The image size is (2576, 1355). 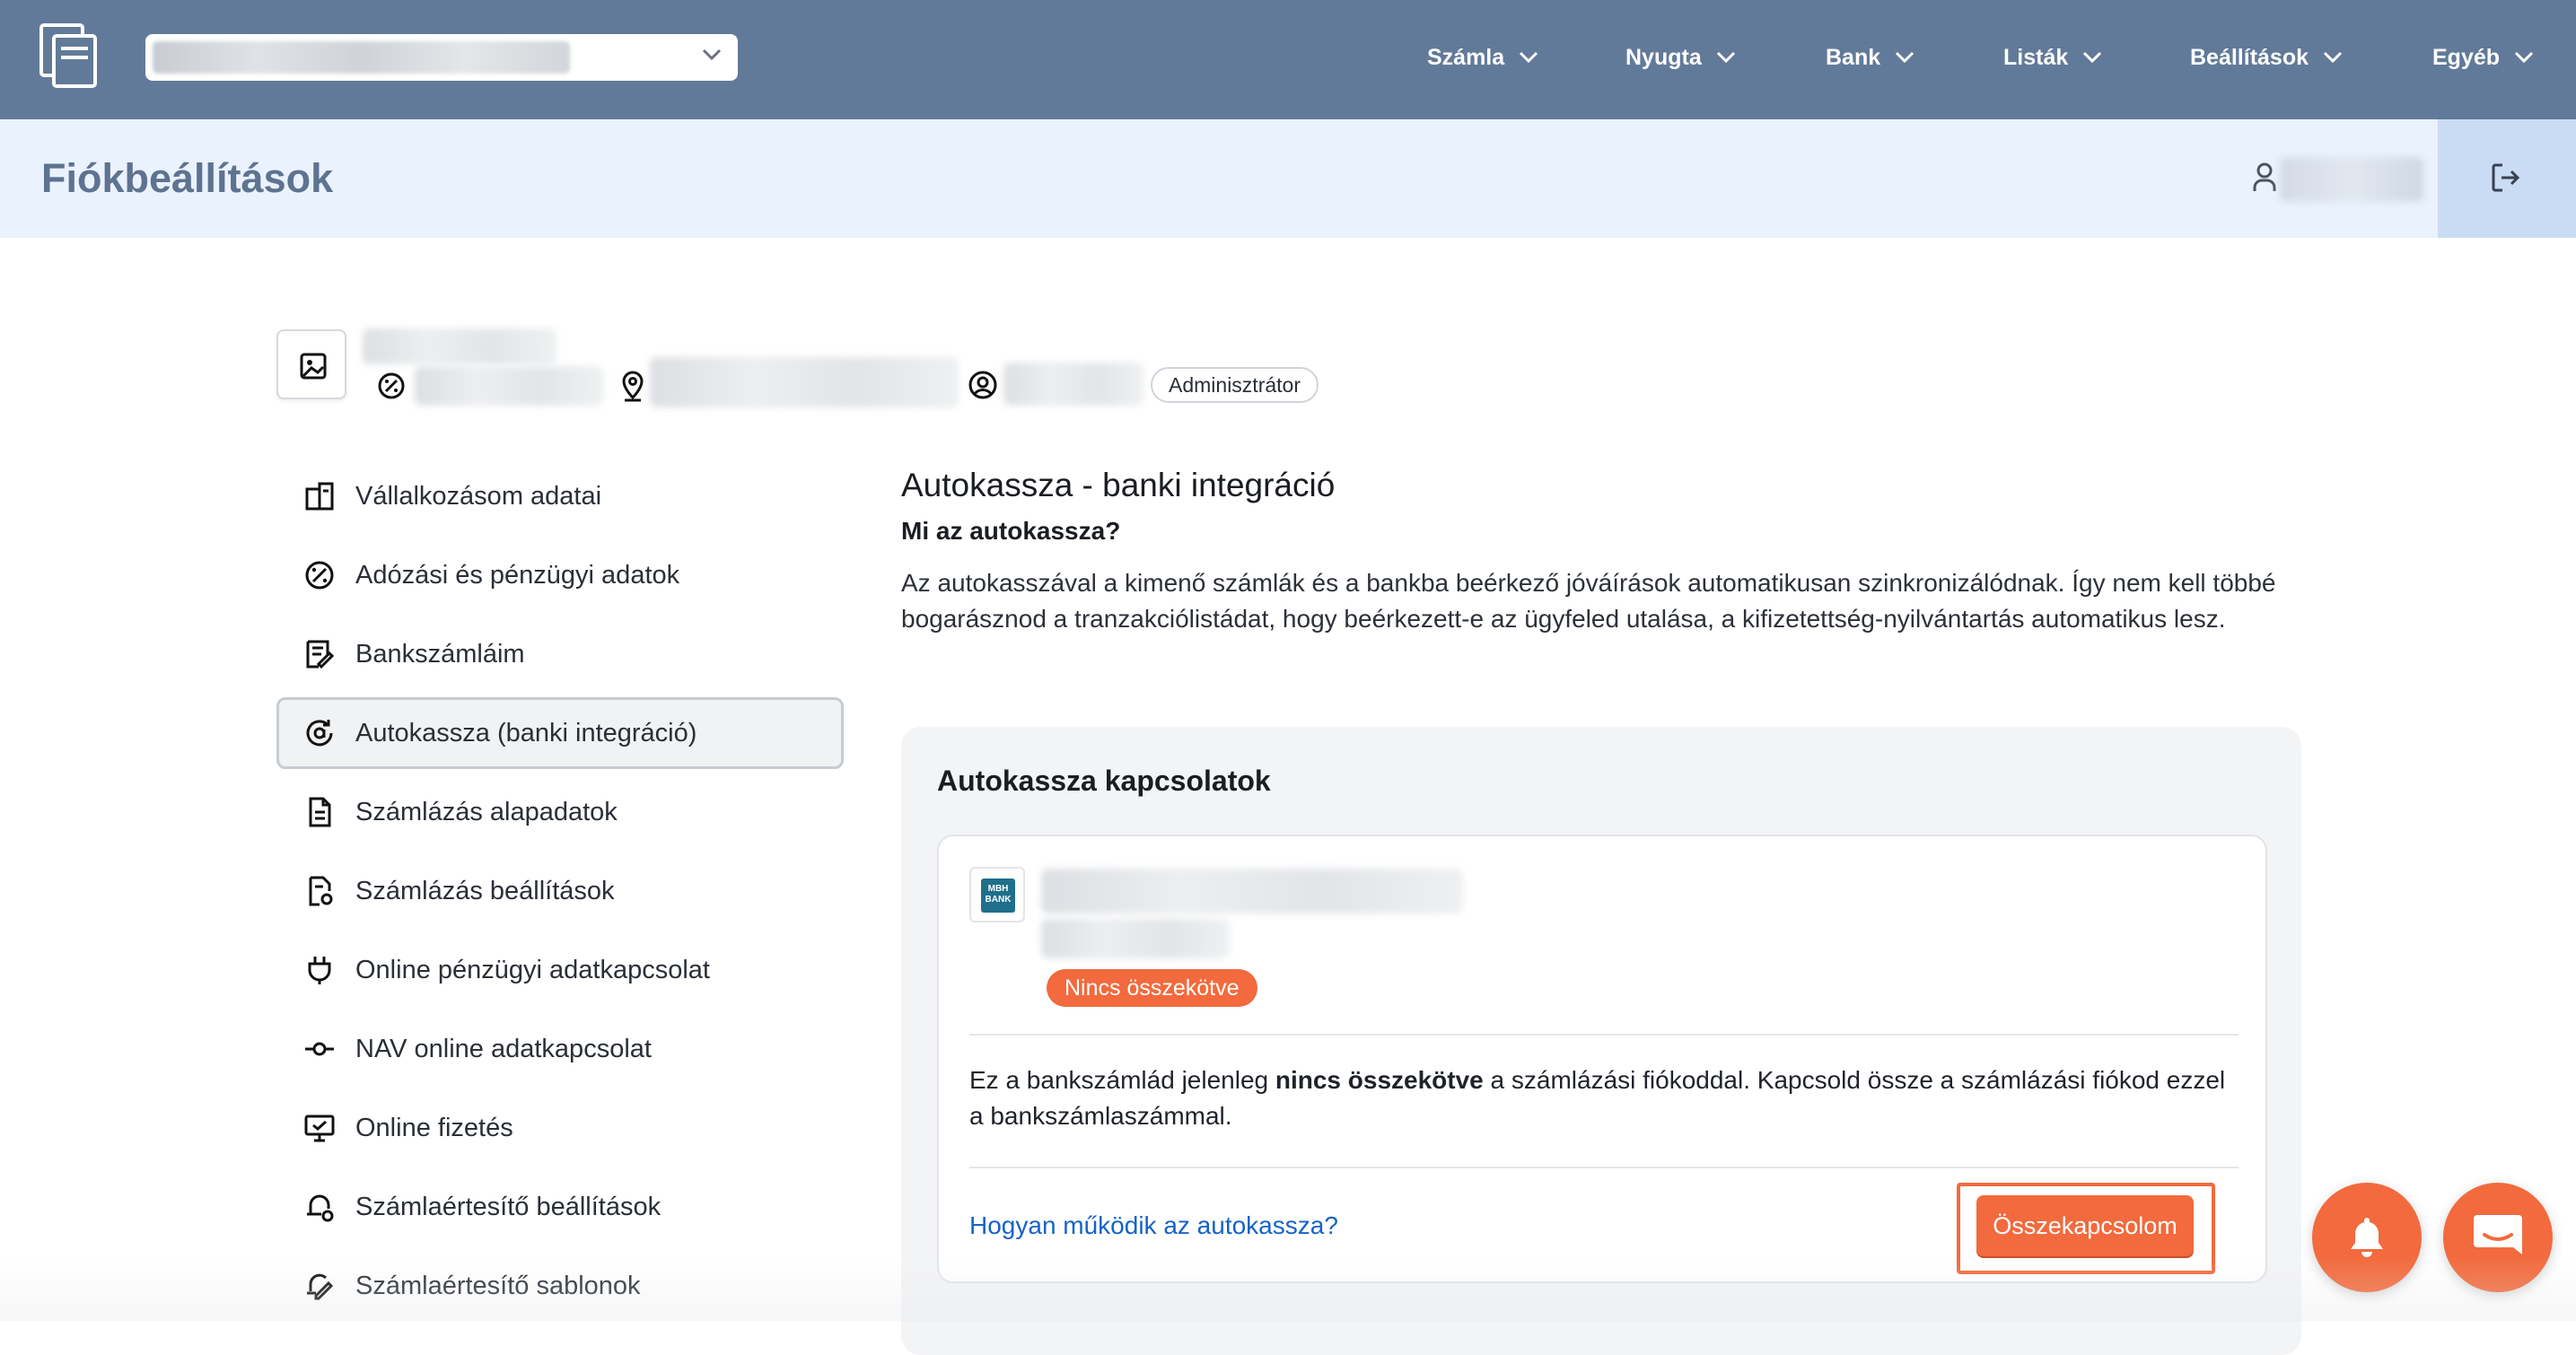 I want to click on account-number-redacted, so click(x=1135, y=938).